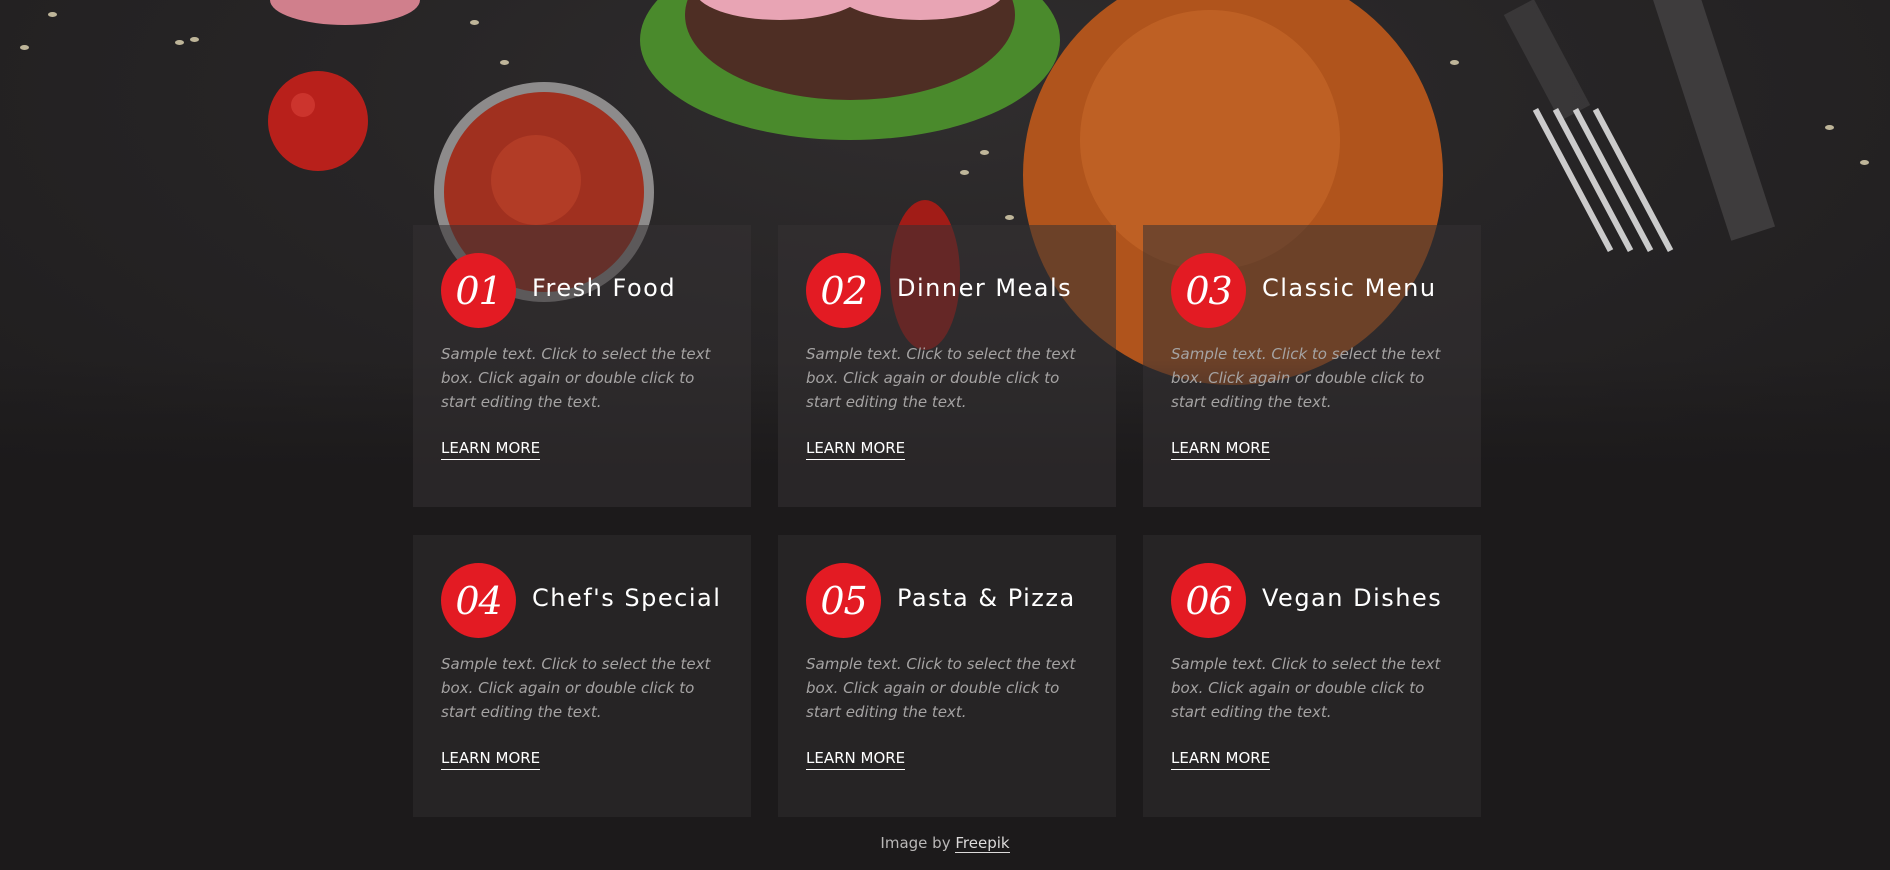 This screenshot has width=1890, height=870. What do you see at coordinates (1349, 288) in the screenshot?
I see `card-title: Classic Menu` at bounding box center [1349, 288].